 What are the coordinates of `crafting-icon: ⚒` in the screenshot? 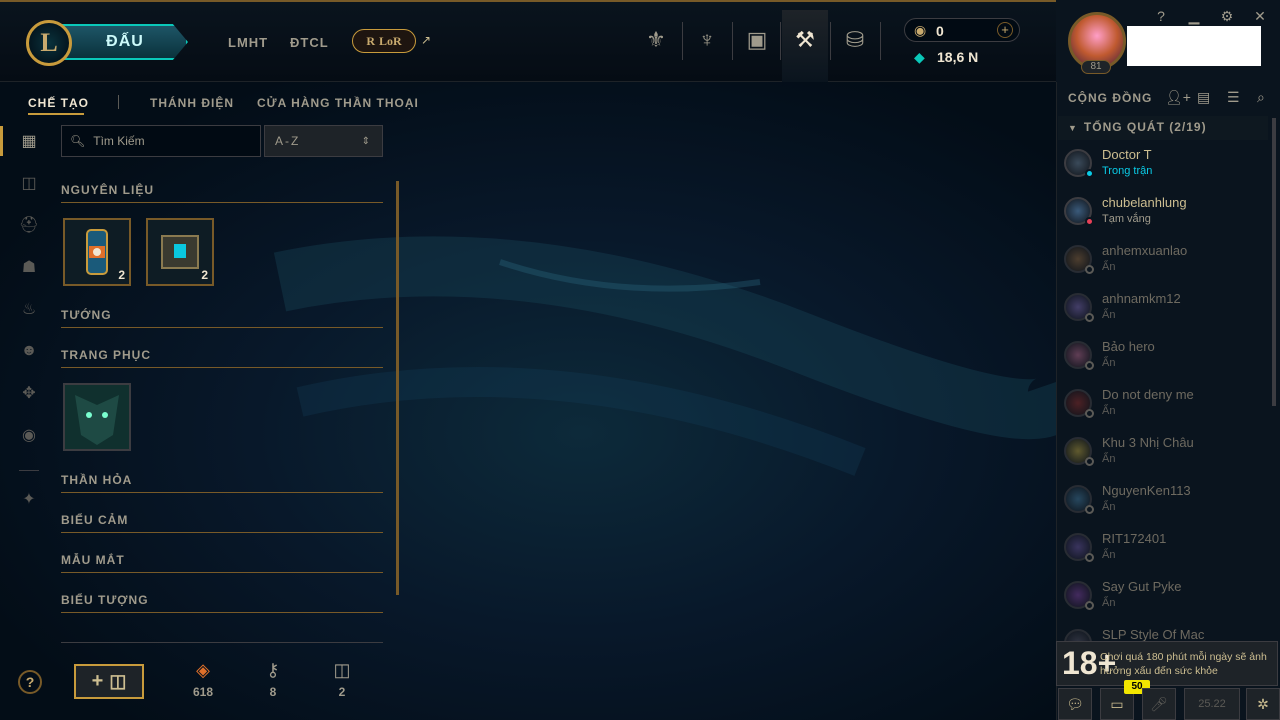 It's located at (805, 40).